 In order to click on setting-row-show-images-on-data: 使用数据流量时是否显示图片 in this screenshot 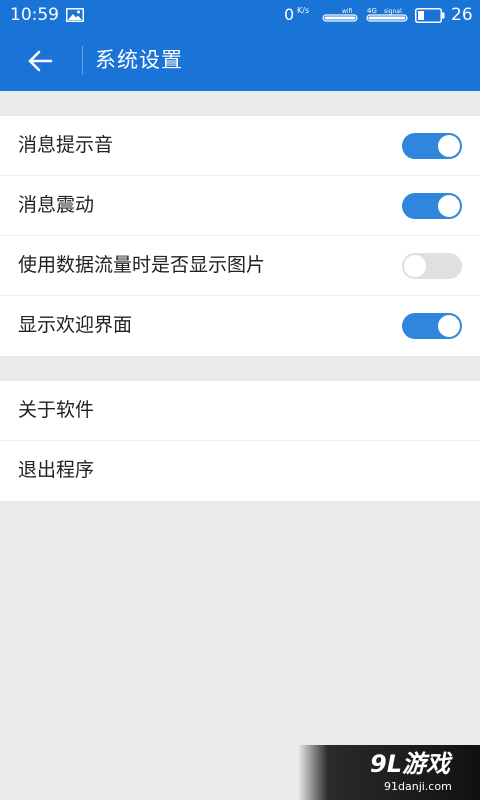, I will do `click(240, 266)`.